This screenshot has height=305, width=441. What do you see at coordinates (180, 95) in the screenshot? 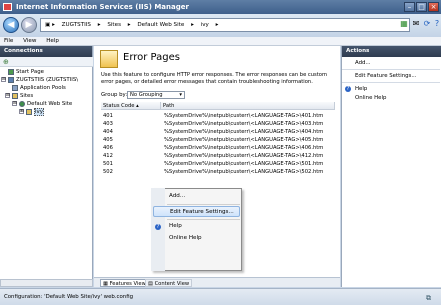
I see `chevron-down-icon: ▾` at bounding box center [180, 95].